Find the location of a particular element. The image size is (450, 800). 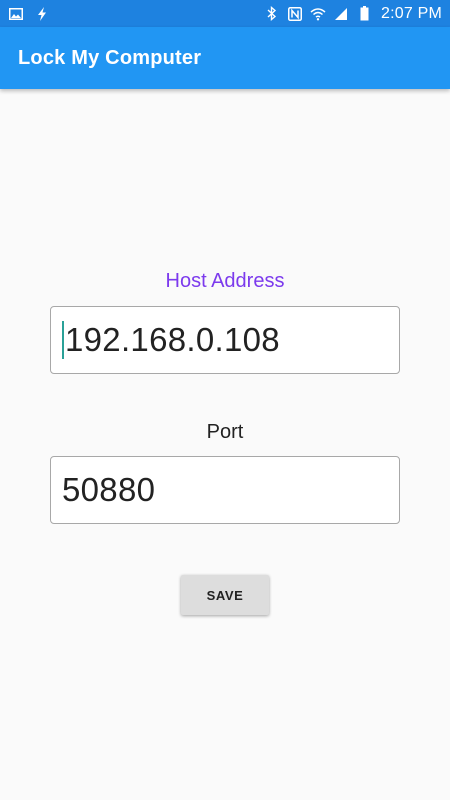

bluetooth-icon is located at coordinates (272, 14).